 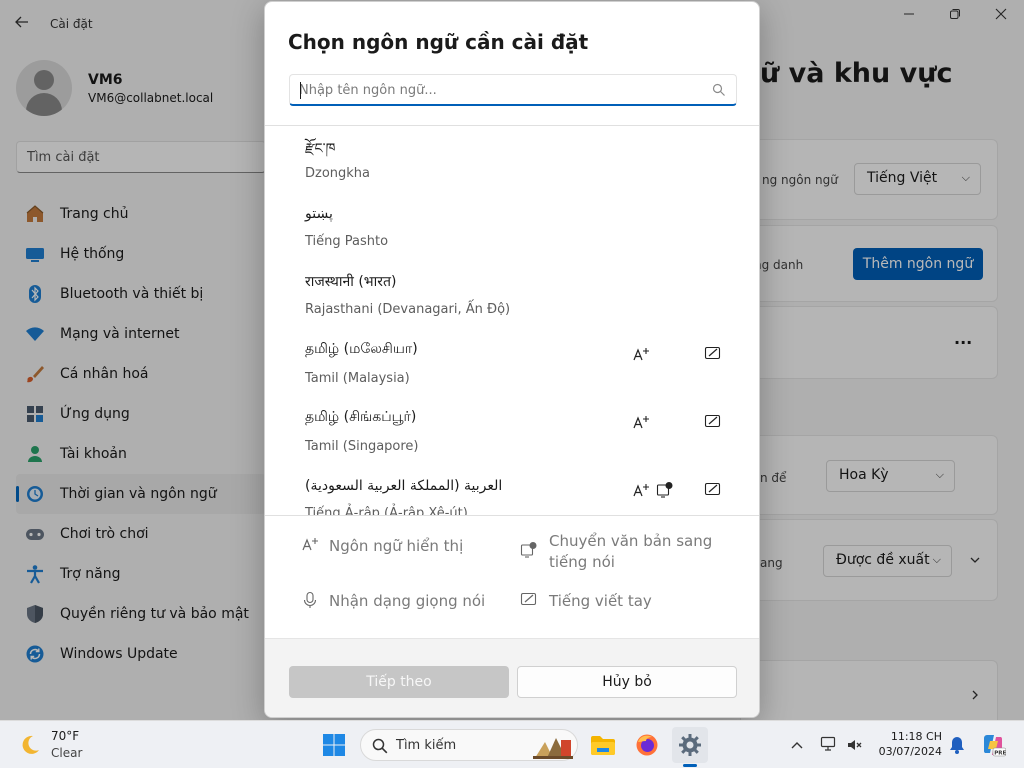 What do you see at coordinates (906, 744) in the screenshot?
I see `clock: 11:18 CH 03/07/2024` at bounding box center [906, 744].